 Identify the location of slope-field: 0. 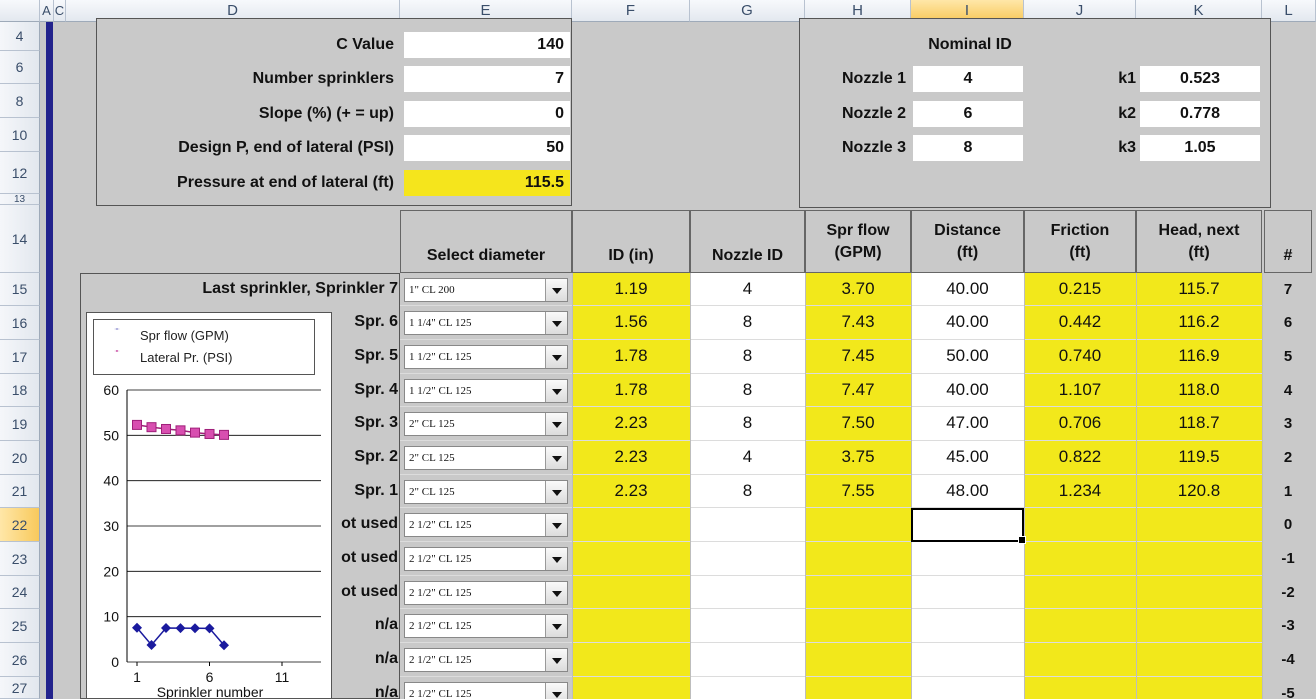
(487, 114).